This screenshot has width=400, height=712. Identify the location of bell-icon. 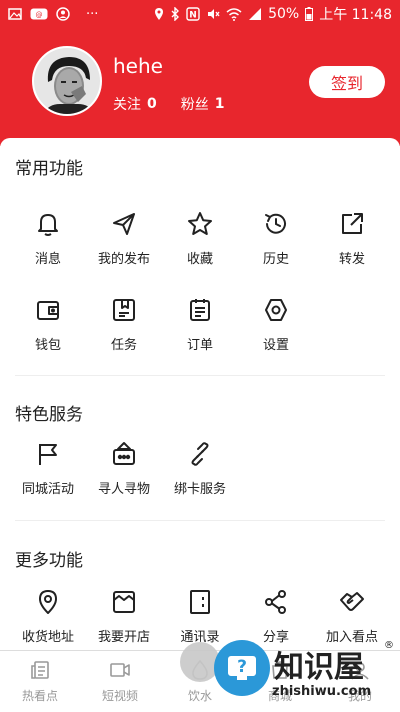
(48, 225).